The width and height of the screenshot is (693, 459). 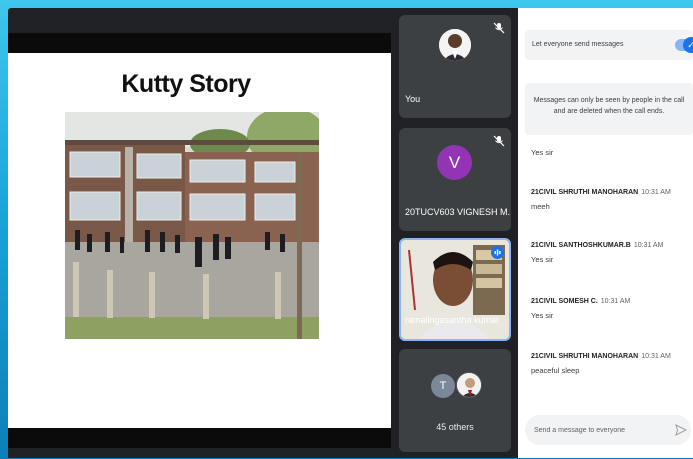 I want to click on chat-message: 21CIVIL SANTHOSHKUMAR.B 10:31 AM Yes sir, so click(x=611, y=253).